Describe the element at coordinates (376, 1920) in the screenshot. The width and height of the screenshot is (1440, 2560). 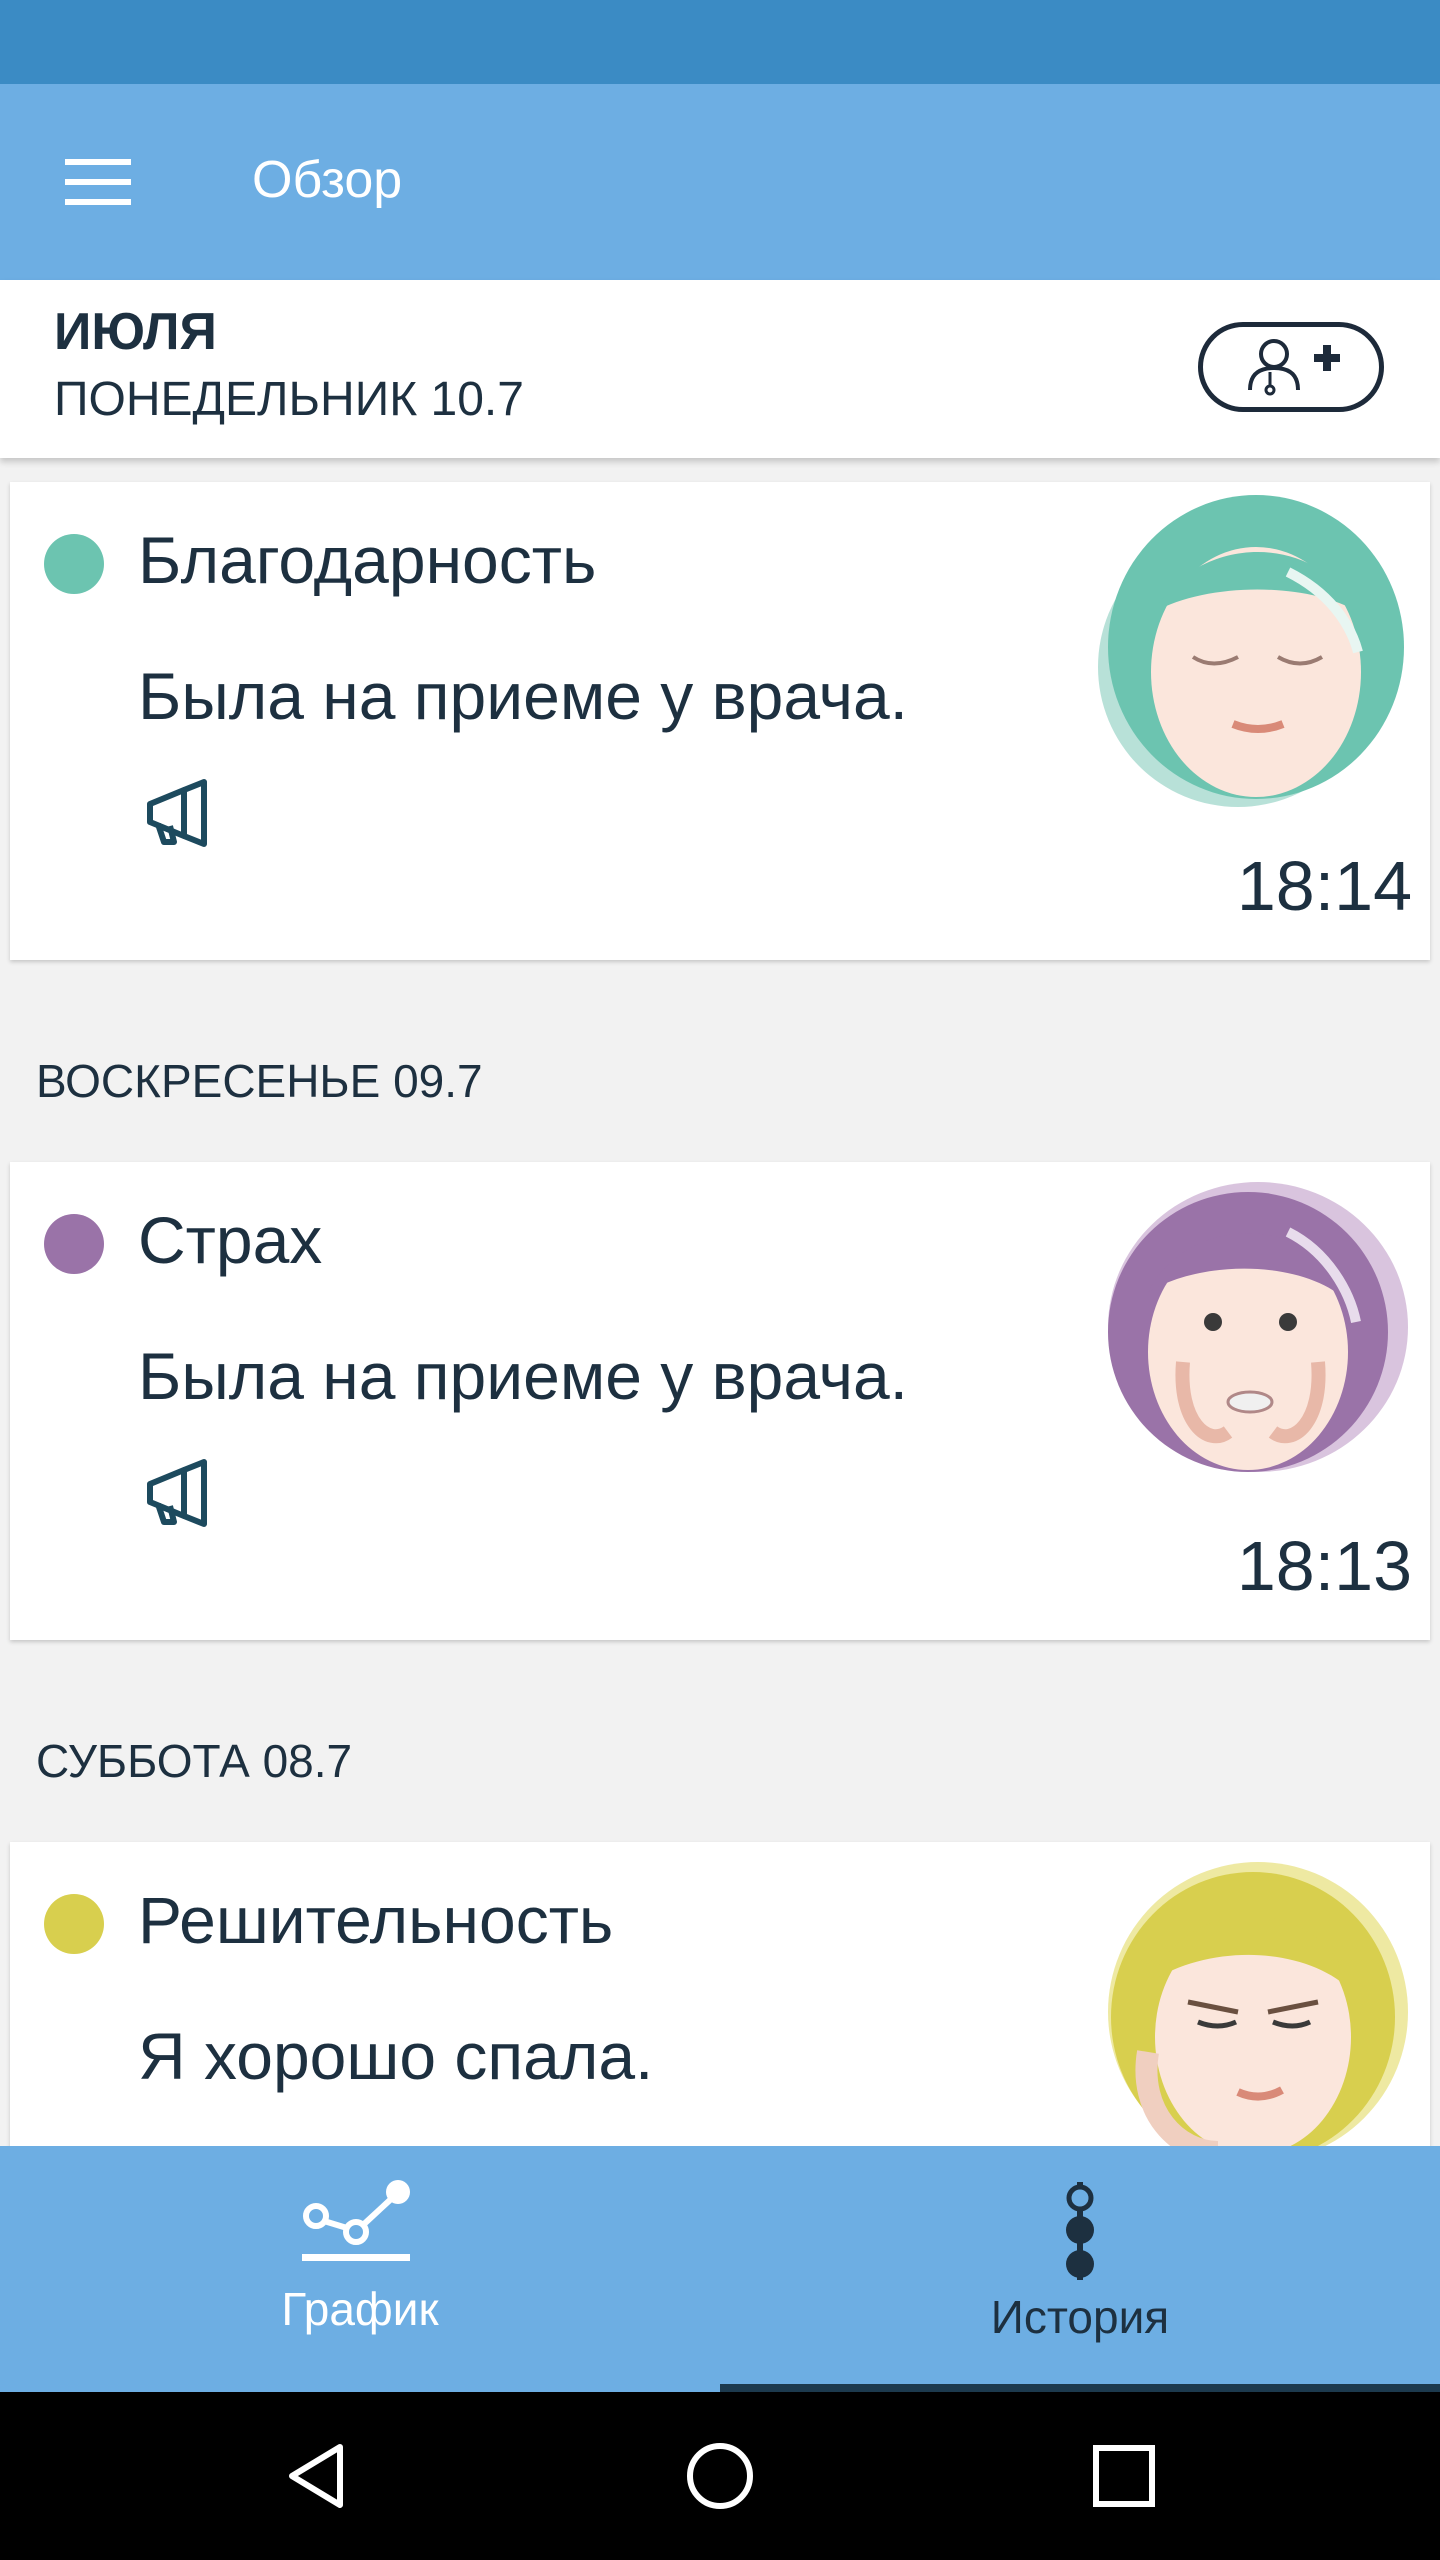
I see `emotion-name: Решительность` at that location.